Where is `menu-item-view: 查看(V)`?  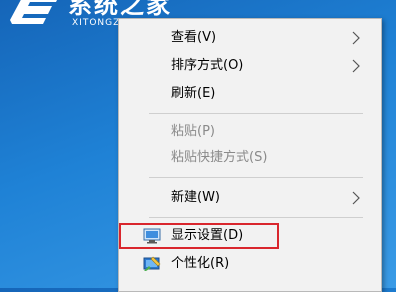
menu-item-view: 查看(V) is located at coordinates (250, 38).